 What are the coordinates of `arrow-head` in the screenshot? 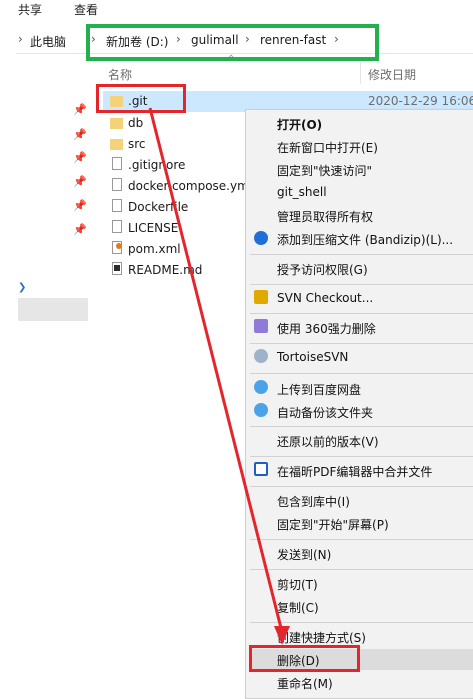 It's located at (282, 635).